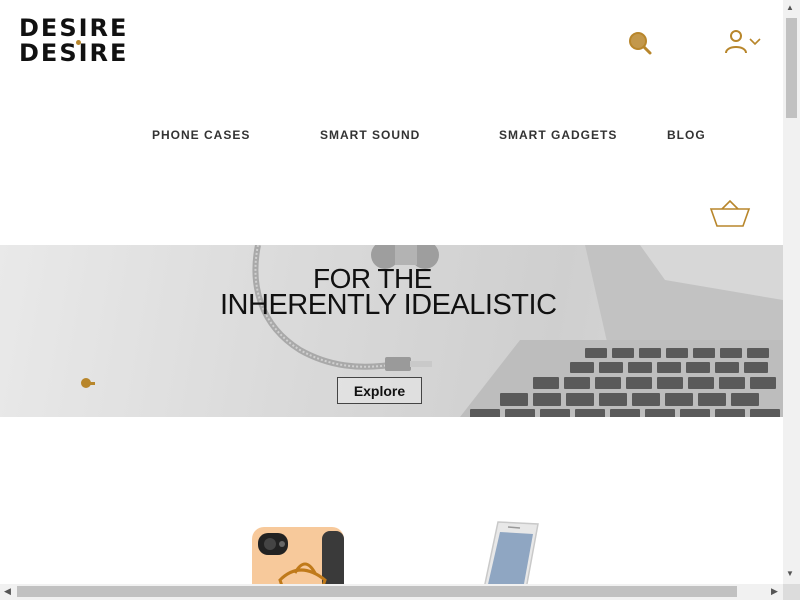 The height and width of the screenshot is (600, 800). What do you see at coordinates (736, 42) in the screenshot?
I see `user-icon` at bounding box center [736, 42].